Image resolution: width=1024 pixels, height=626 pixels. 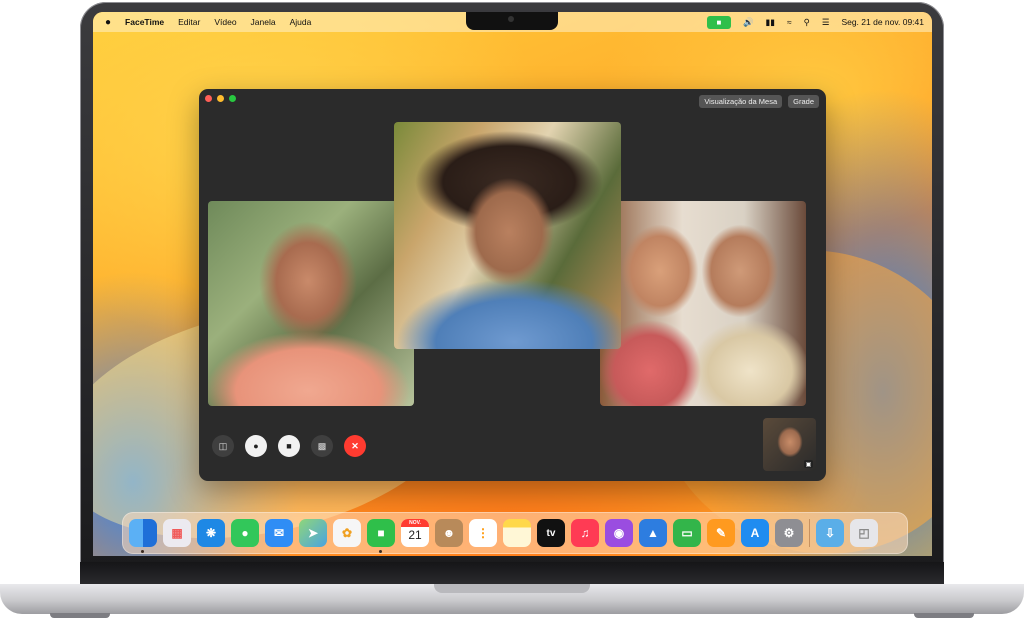 What do you see at coordinates (144, 22) in the screenshot?
I see `menu-app-name: FaceTime` at bounding box center [144, 22].